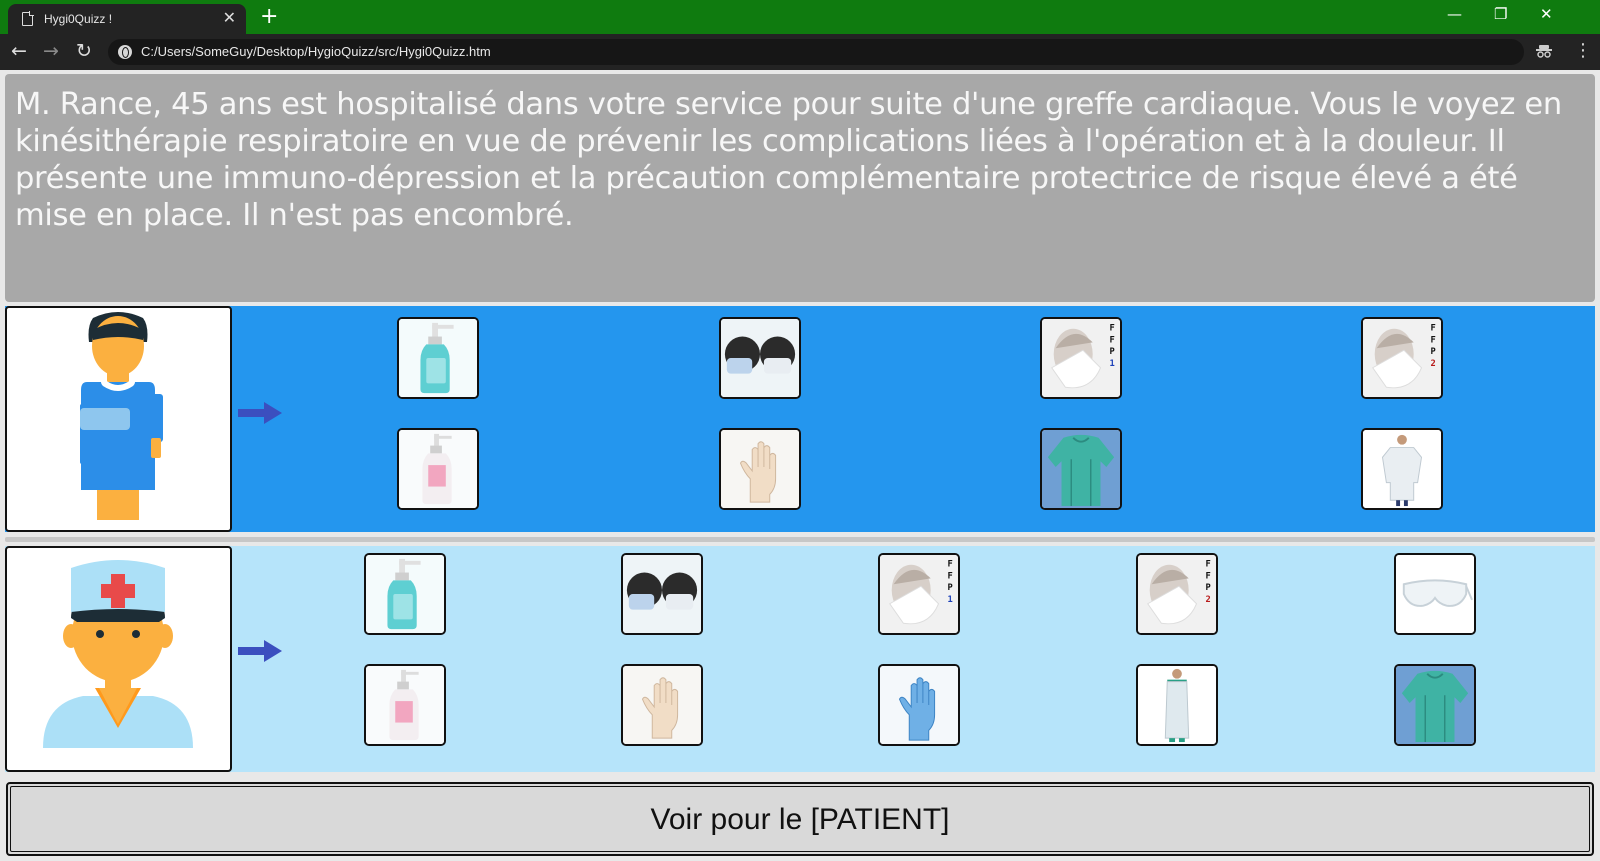  I want to click on reload-icon: ↻, so click(84, 51).